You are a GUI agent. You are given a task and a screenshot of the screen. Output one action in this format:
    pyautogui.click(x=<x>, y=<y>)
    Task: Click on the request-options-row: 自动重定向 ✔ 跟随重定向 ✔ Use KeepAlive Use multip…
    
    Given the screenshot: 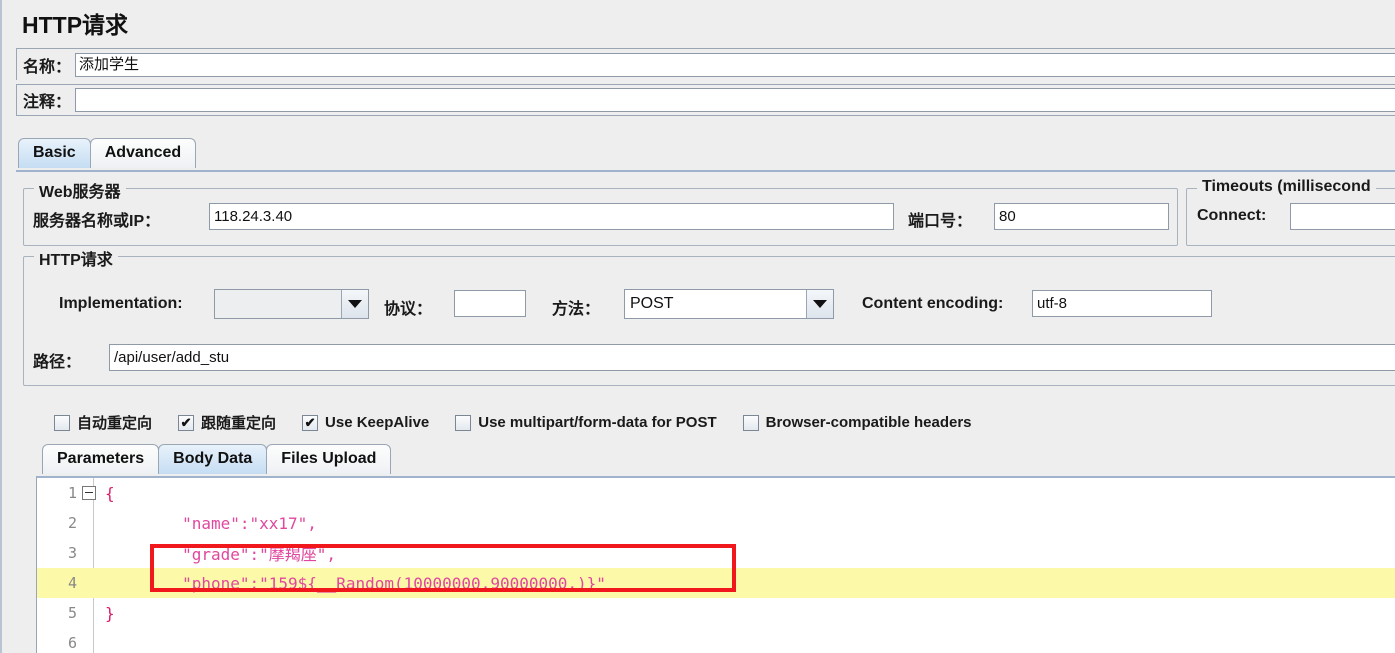 What is the action you would take?
    pyautogui.click(x=513, y=422)
    